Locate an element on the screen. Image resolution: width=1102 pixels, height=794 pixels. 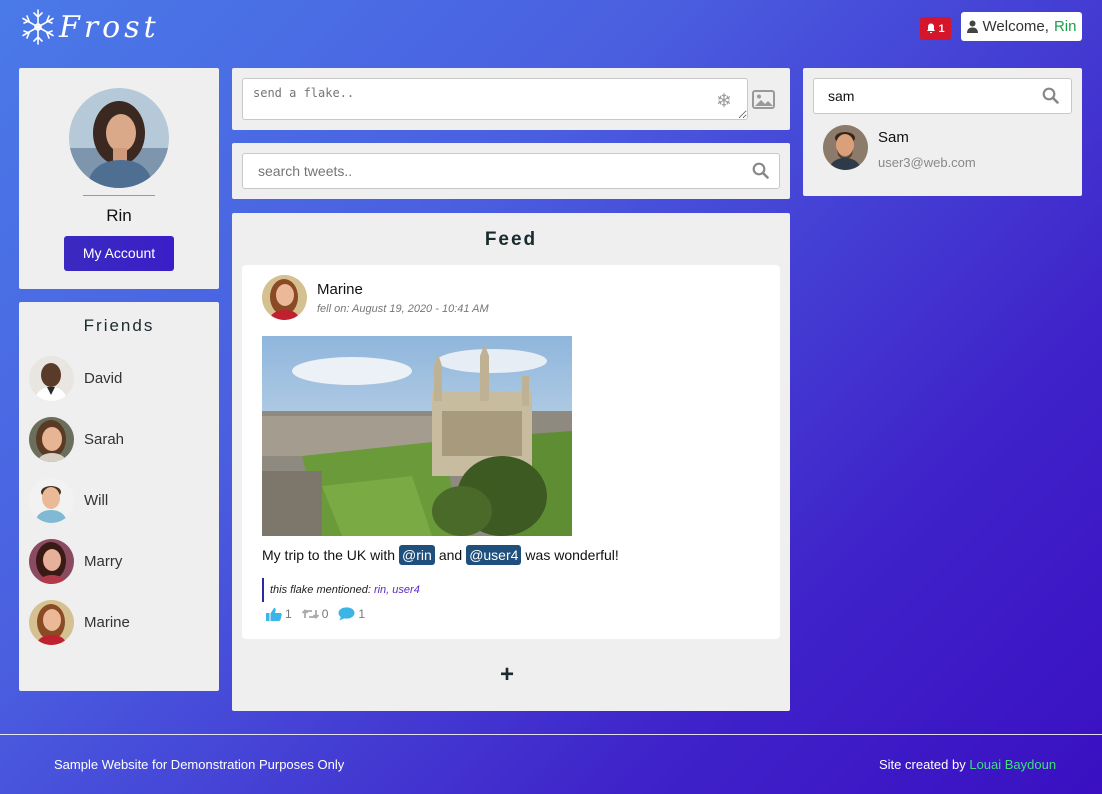
post-mentions: this flake mentioned: rin, user4 is located at coordinates (341, 590).